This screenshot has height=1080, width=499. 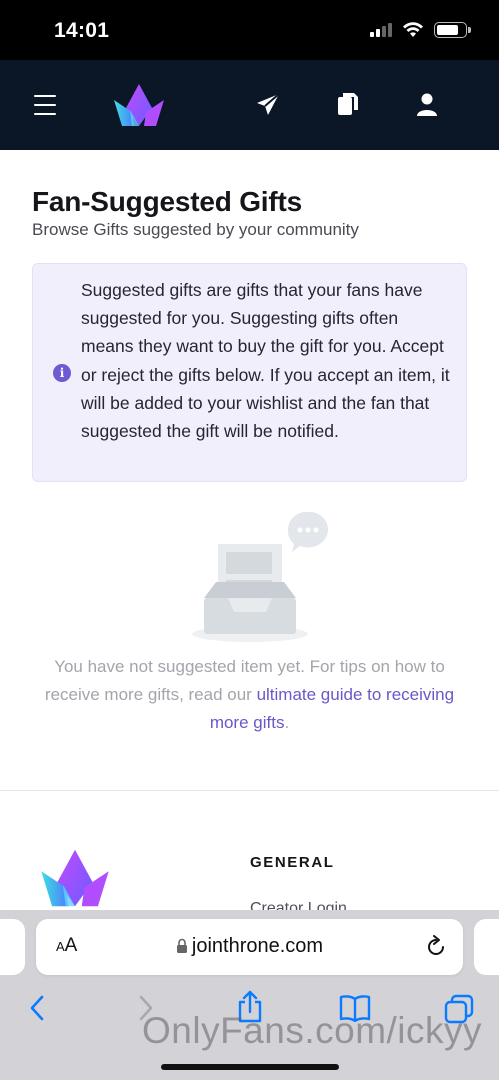 What do you see at coordinates (312, 1030) in the screenshot?
I see `watermark-text: OnlyFans.com/ickyy` at bounding box center [312, 1030].